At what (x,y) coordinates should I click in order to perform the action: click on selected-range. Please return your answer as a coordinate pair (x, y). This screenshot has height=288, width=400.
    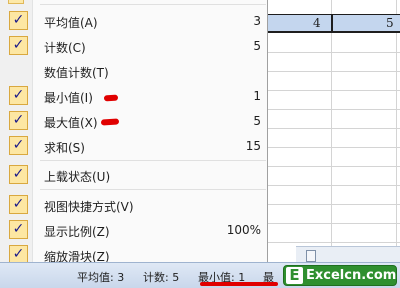
    Looking at the image, I should click on (333, 23).